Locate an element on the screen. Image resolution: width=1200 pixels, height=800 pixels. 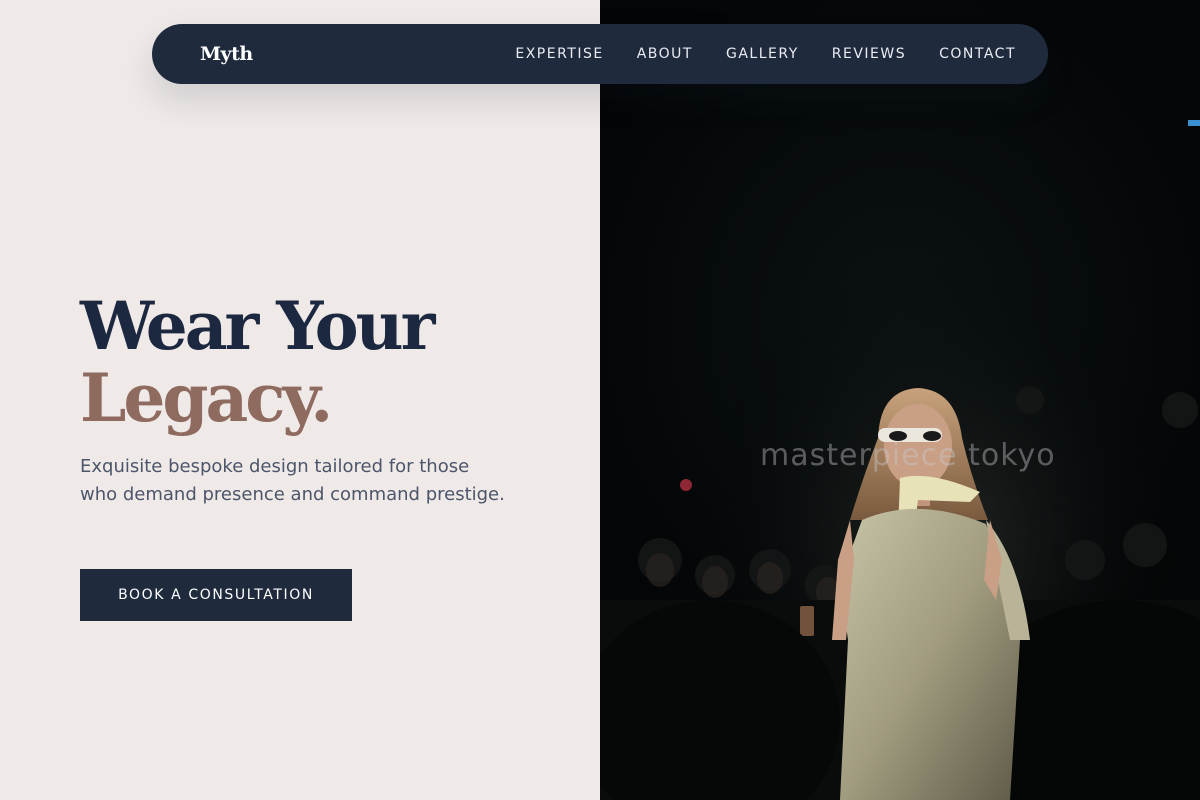
nav-link-reviews: REVIEWS is located at coordinates (869, 54).